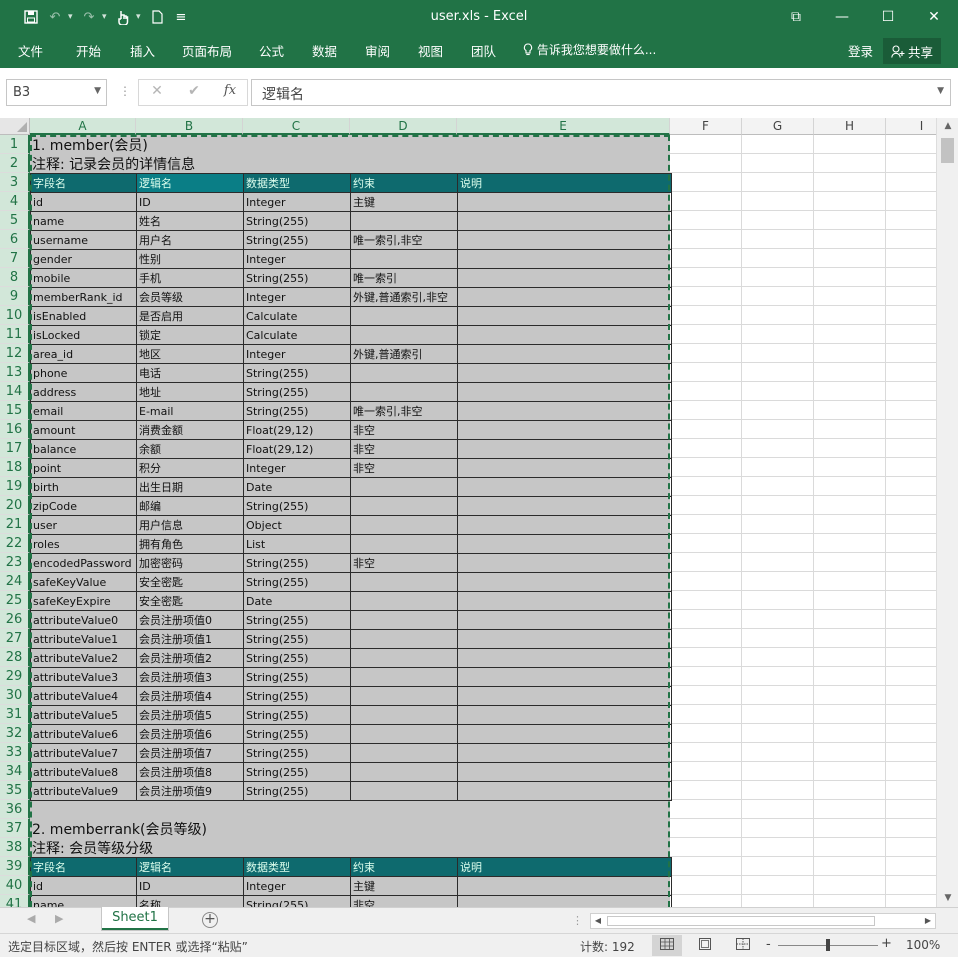 This screenshot has width=958, height=957. What do you see at coordinates (135, 919) in the screenshot?
I see `sheet-tab-sheet1: Sheet1` at bounding box center [135, 919].